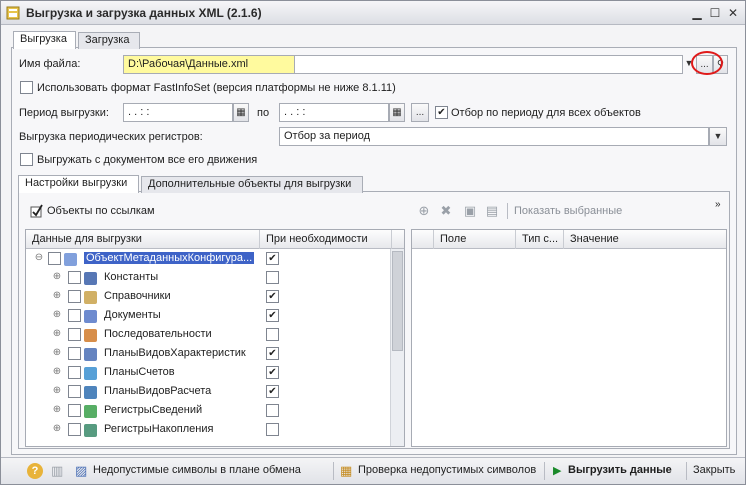  I want to click on bottom-separator, so click(544, 471).